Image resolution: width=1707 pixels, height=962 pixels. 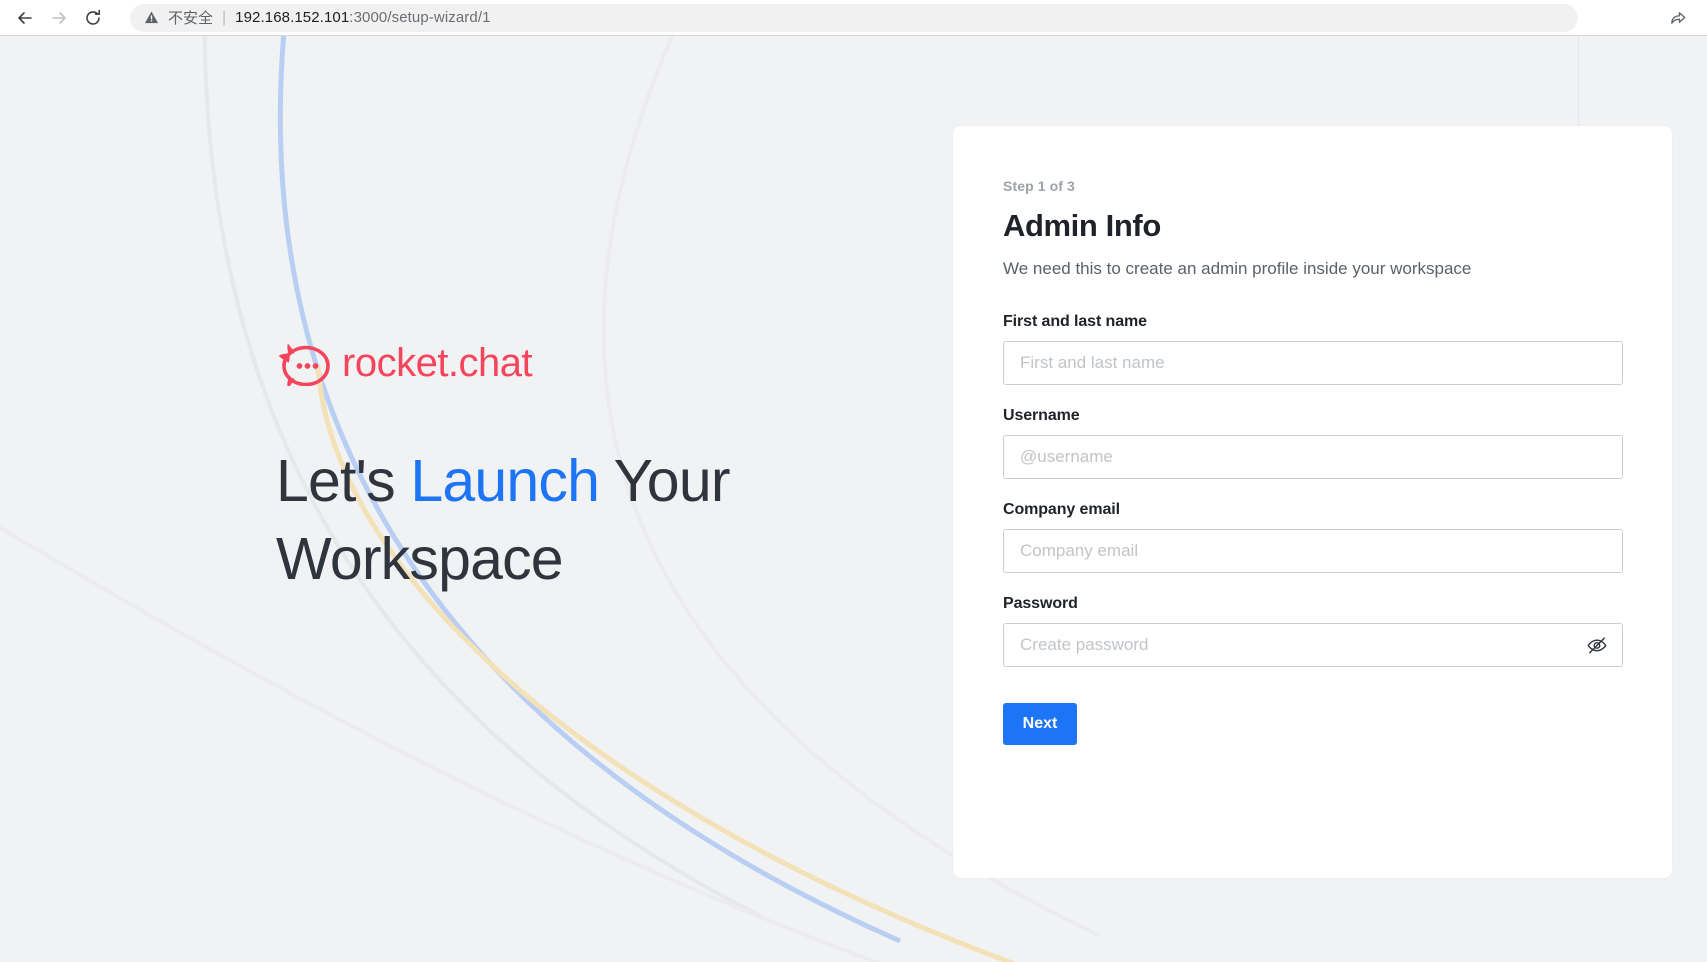 What do you see at coordinates (1041, 416) in the screenshot?
I see `username-label: Username` at bounding box center [1041, 416].